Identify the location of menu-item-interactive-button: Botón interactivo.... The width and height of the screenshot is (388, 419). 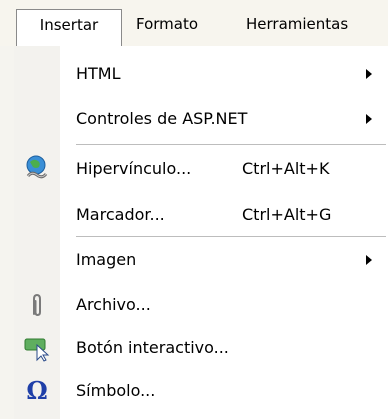
(201, 348).